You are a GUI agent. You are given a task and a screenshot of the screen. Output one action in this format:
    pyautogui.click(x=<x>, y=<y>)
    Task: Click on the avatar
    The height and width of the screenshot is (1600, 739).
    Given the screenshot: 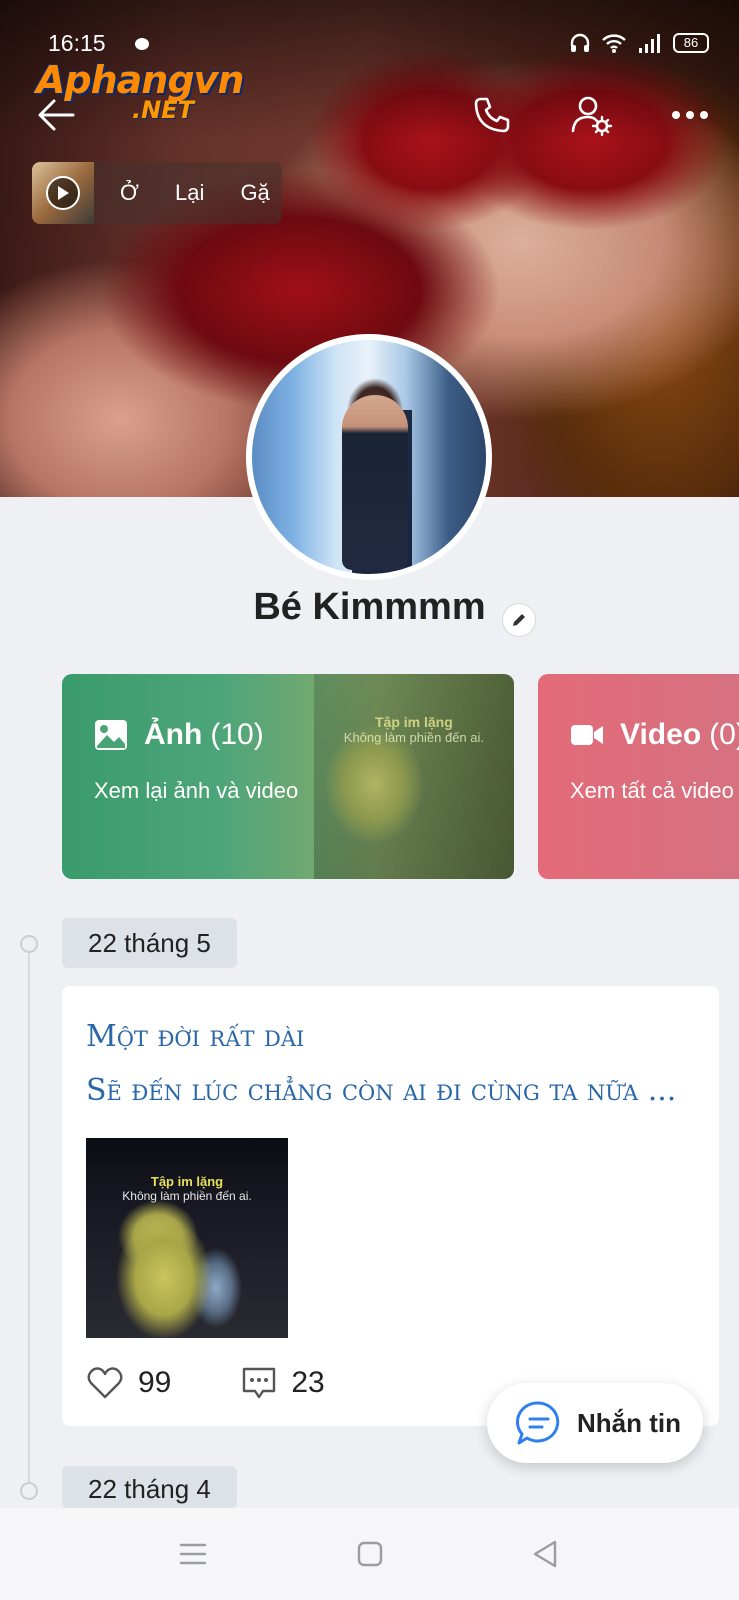 What is the action you would take?
    pyautogui.click(x=369, y=457)
    